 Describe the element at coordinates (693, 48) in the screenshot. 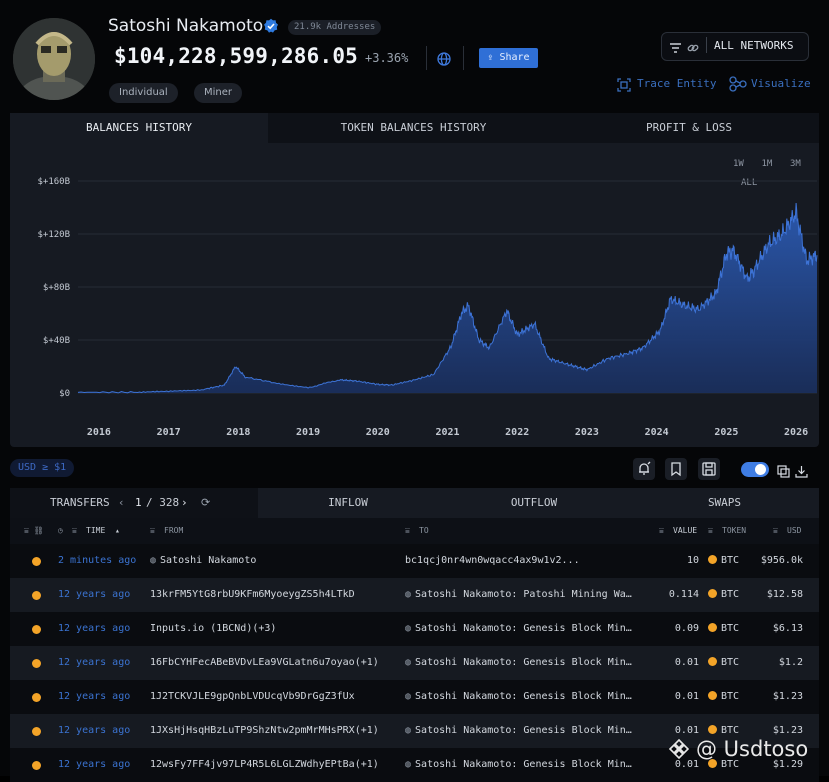

I see `link-icon` at that location.